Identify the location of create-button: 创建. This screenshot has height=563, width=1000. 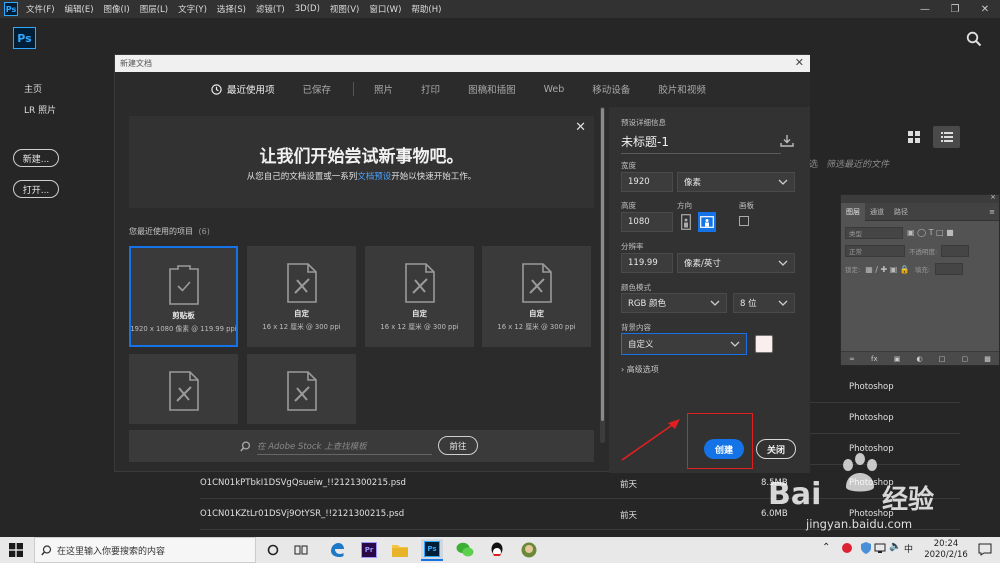
(724, 449).